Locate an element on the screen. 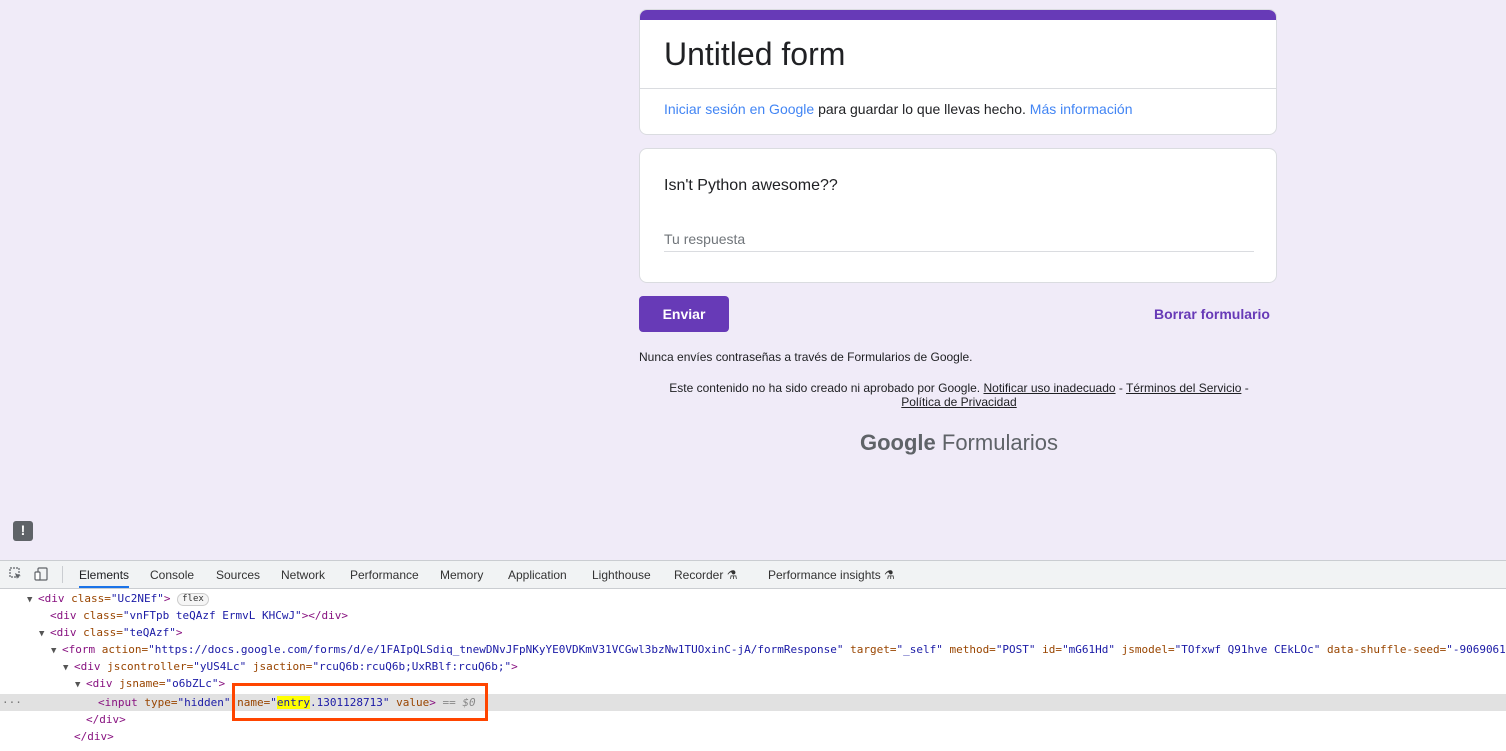 The width and height of the screenshot is (1506, 751). privacy-link: Política de Privacidad is located at coordinates (958, 402).